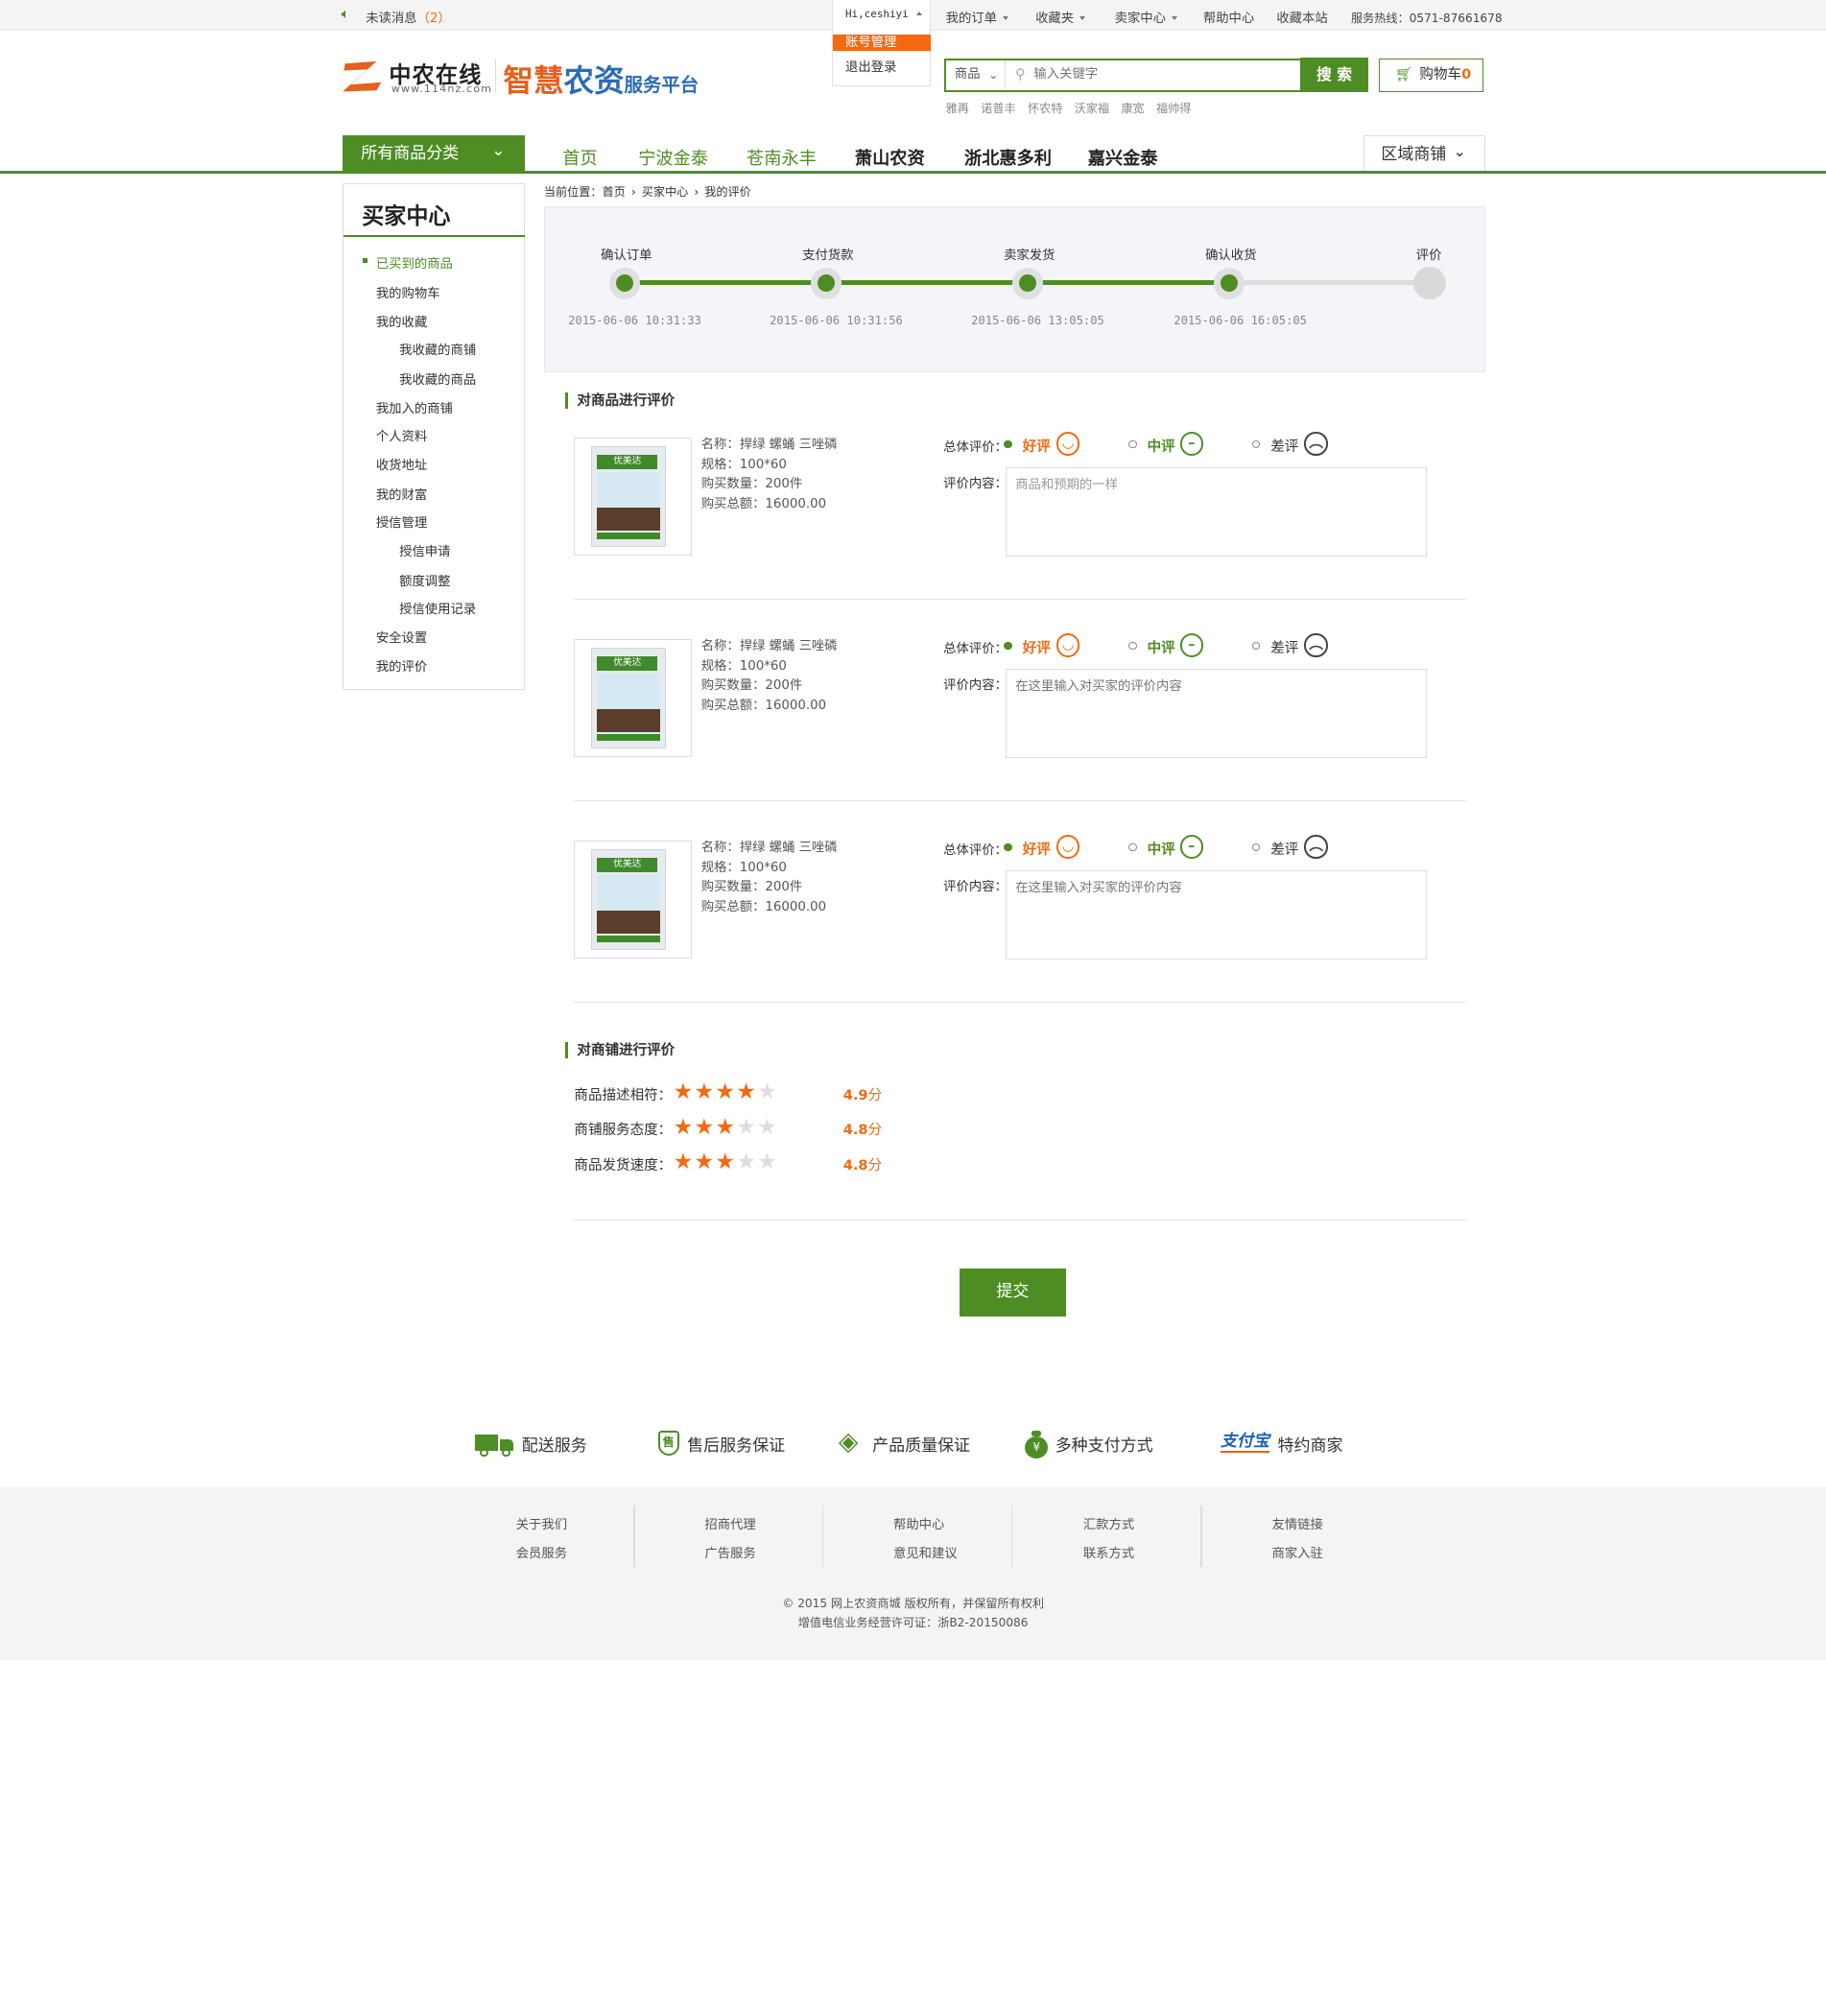 The width and height of the screenshot is (1826, 2016). I want to click on nav-cangnan-yongfeng: 苍南永丰, so click(782, 157).